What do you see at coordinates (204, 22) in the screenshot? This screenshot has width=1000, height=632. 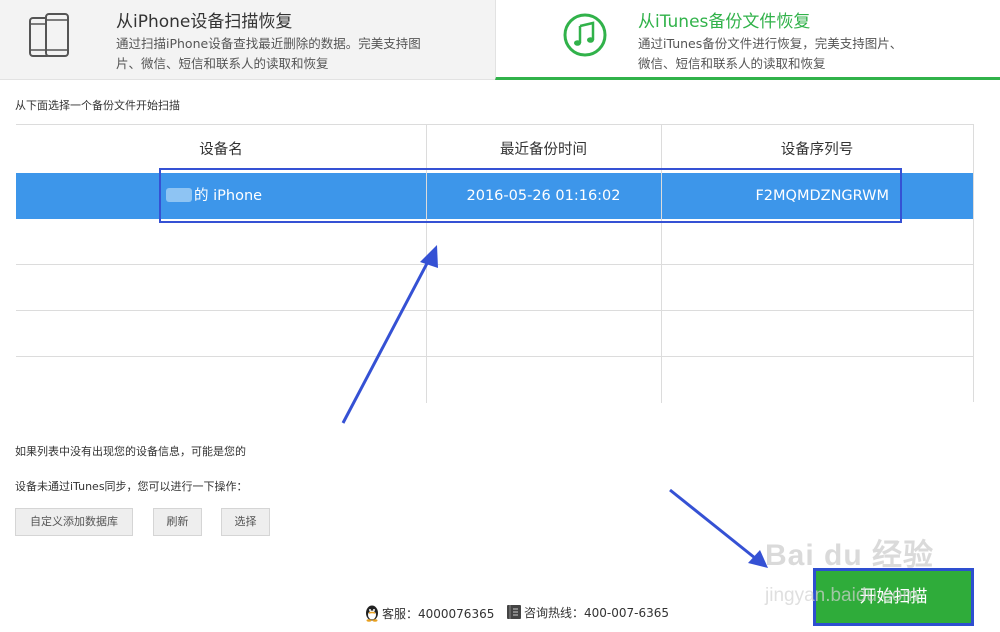 I see `tab-title: 从iPhone设备扫描恢复` at bounding box center [204, 22].